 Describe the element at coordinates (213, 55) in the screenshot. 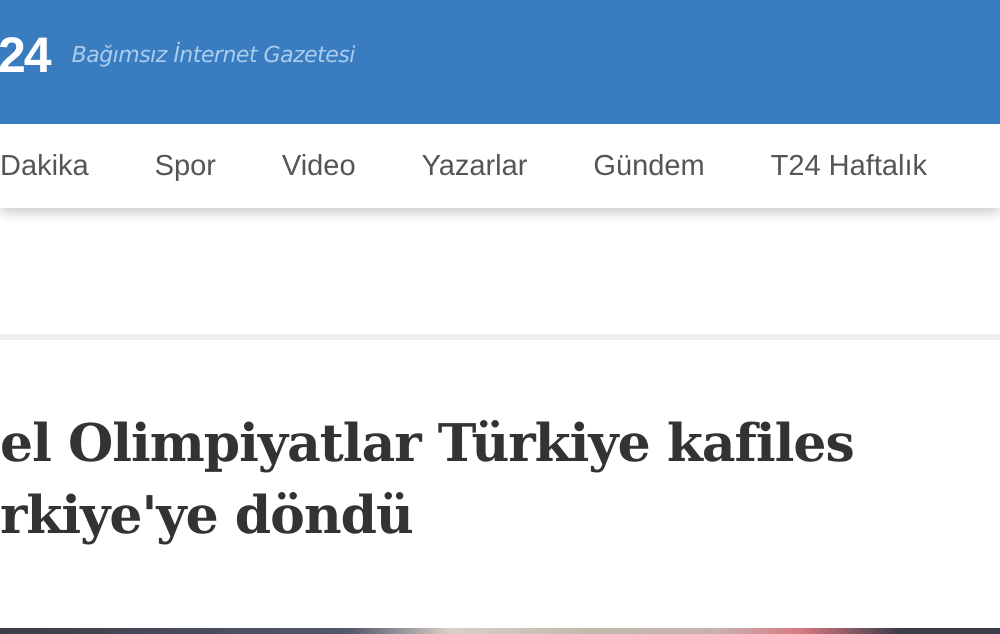

I see `site-tagline: Bağımsız İnternet Gazetesi` at that location.